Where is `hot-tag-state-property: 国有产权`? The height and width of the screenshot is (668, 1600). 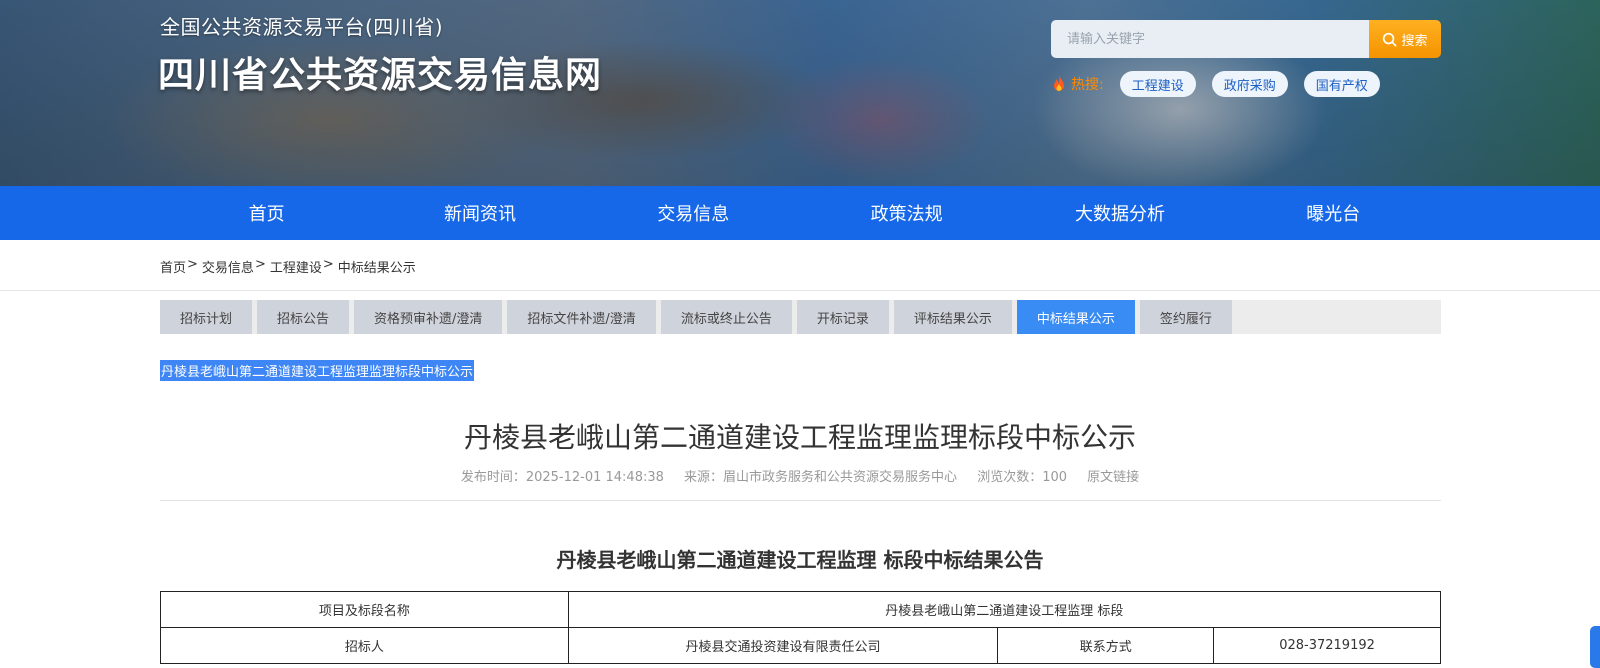 hot-tag-state-property: 国有产权 is located at coordinates (1341, 84).